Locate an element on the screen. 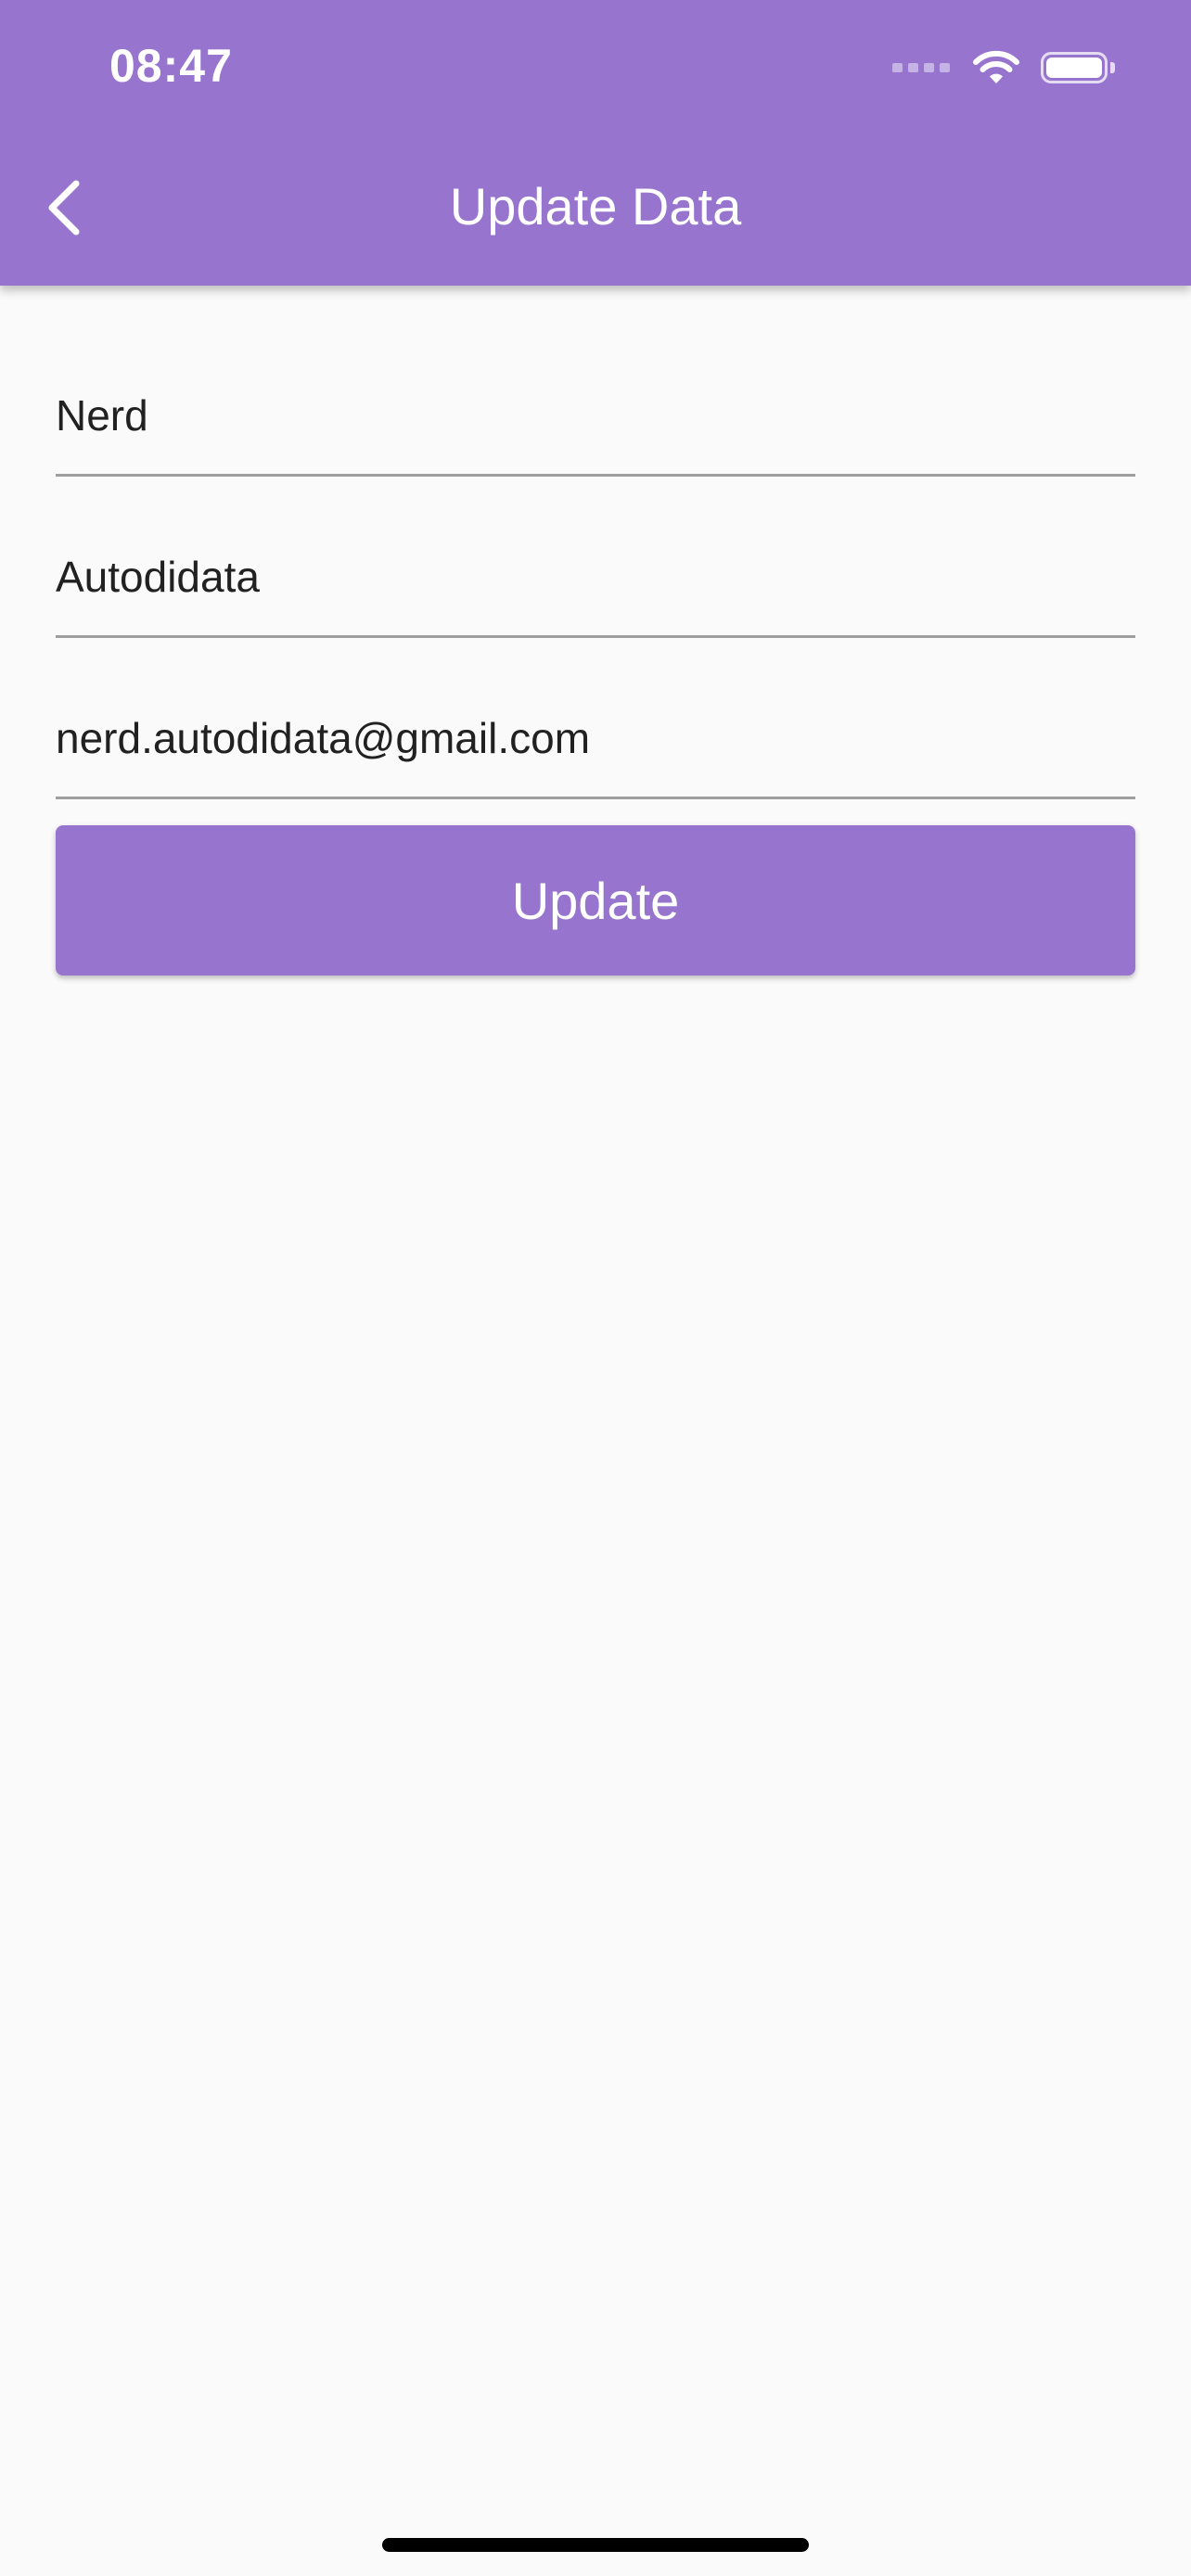  last-name-field is located at coordinates (595, 582).